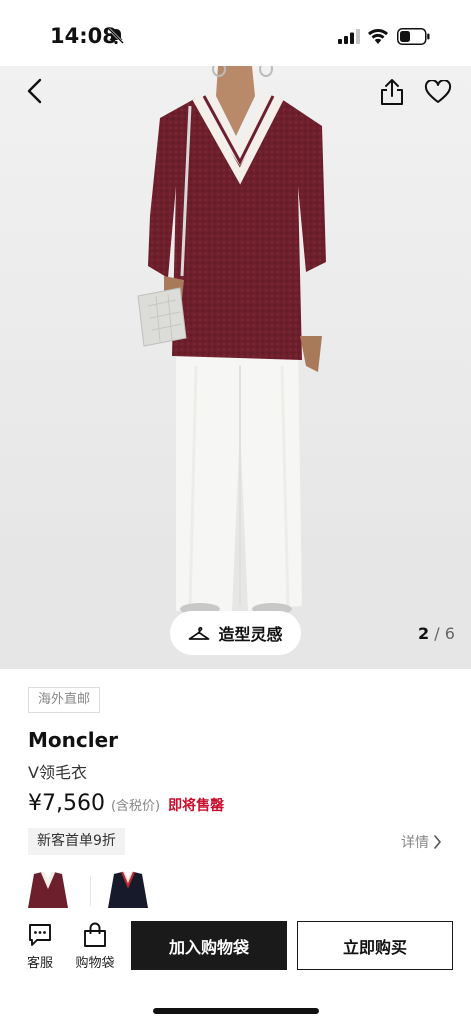 The height and width of the screenshot is (1024, 471). I want to click on variant-swatch-navy, so click(128, 888).